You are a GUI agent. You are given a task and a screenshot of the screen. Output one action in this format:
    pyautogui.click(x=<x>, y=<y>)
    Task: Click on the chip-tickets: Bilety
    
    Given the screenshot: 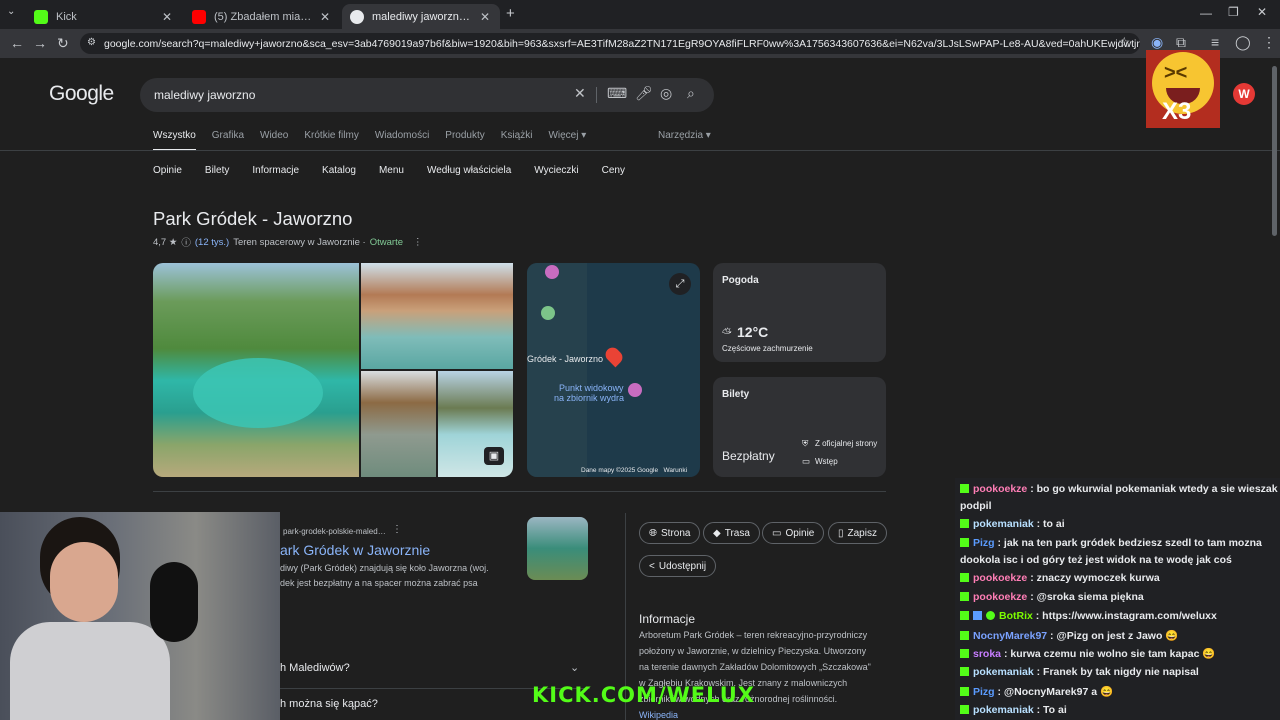 What is the action you would take?
    pyautogui.click(x=217, y=170)
    